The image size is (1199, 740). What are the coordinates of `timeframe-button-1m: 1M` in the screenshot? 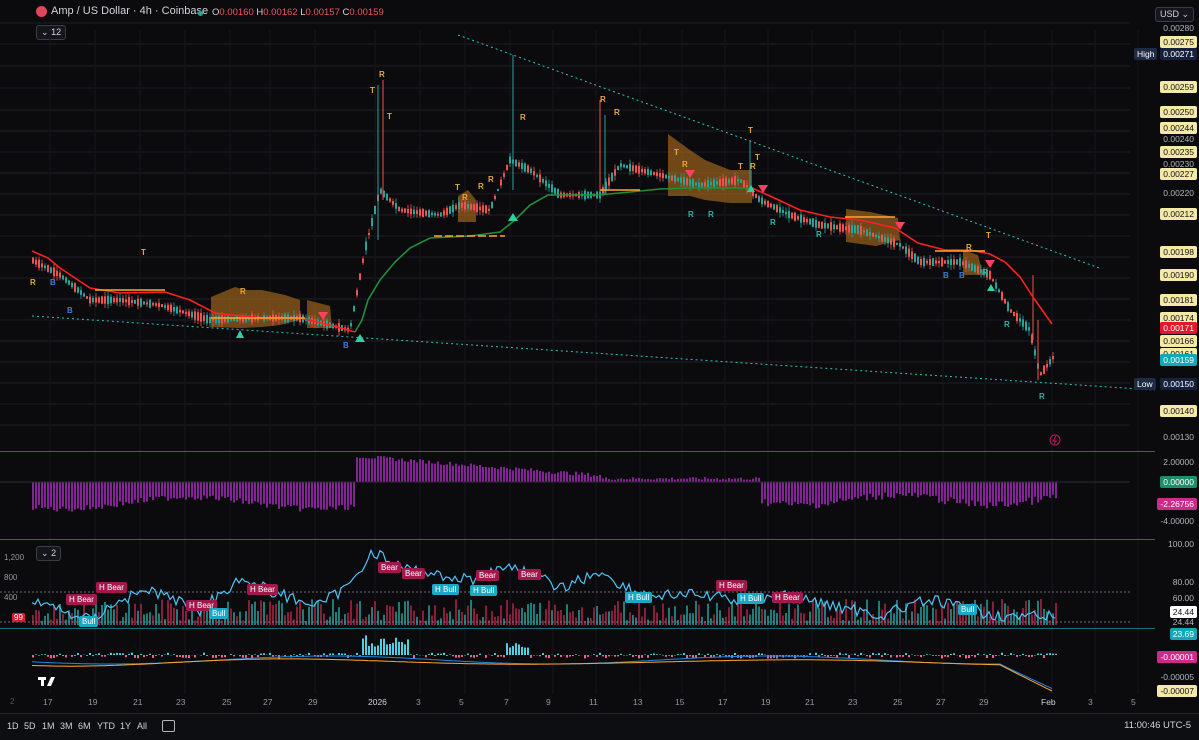 It's located at (48, 726).